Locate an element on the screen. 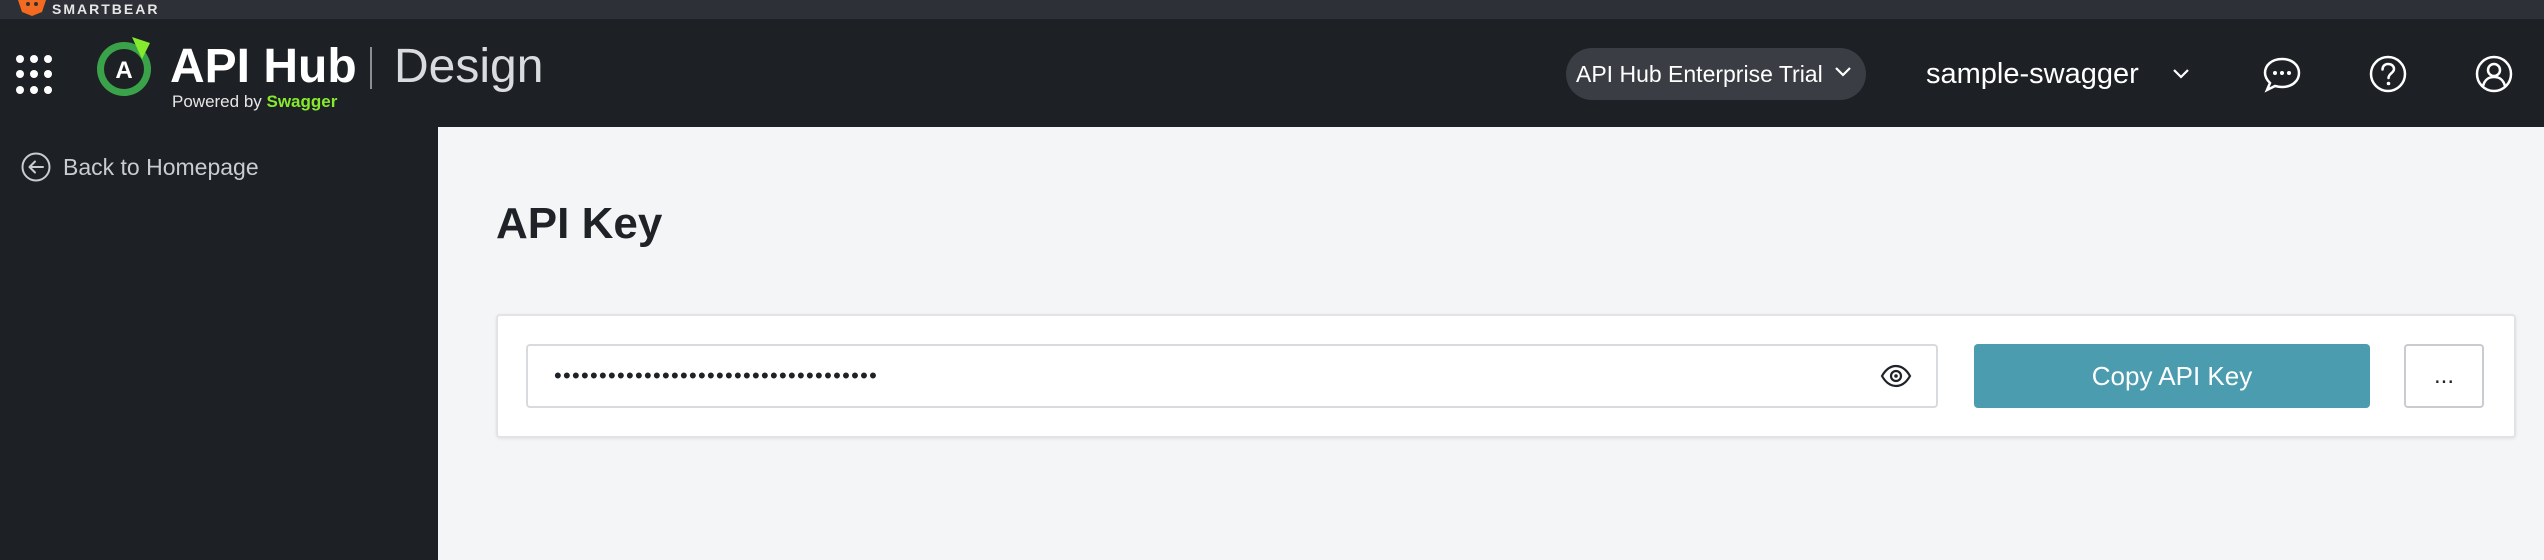  sidebar: Back to Homepage is located at coordinates (219, 343).